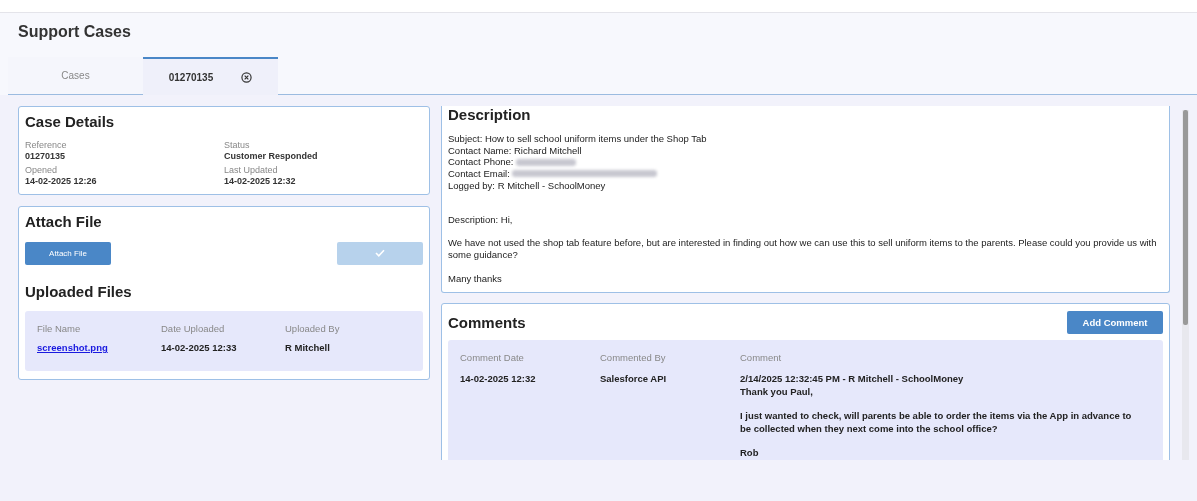 Image resolution: width=1197 pixels, height=501 pixels. I want to click on scrollbar-thumb, so click(1185, 217).